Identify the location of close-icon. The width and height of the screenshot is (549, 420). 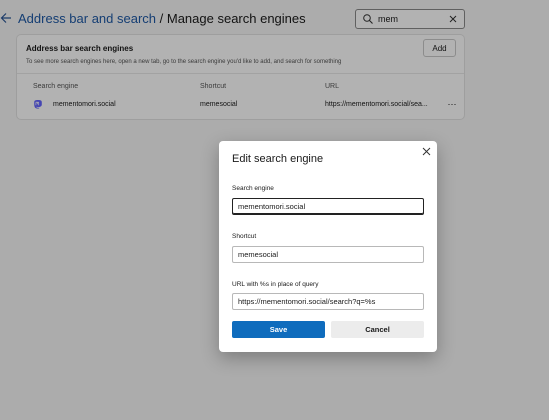
(426, 152).